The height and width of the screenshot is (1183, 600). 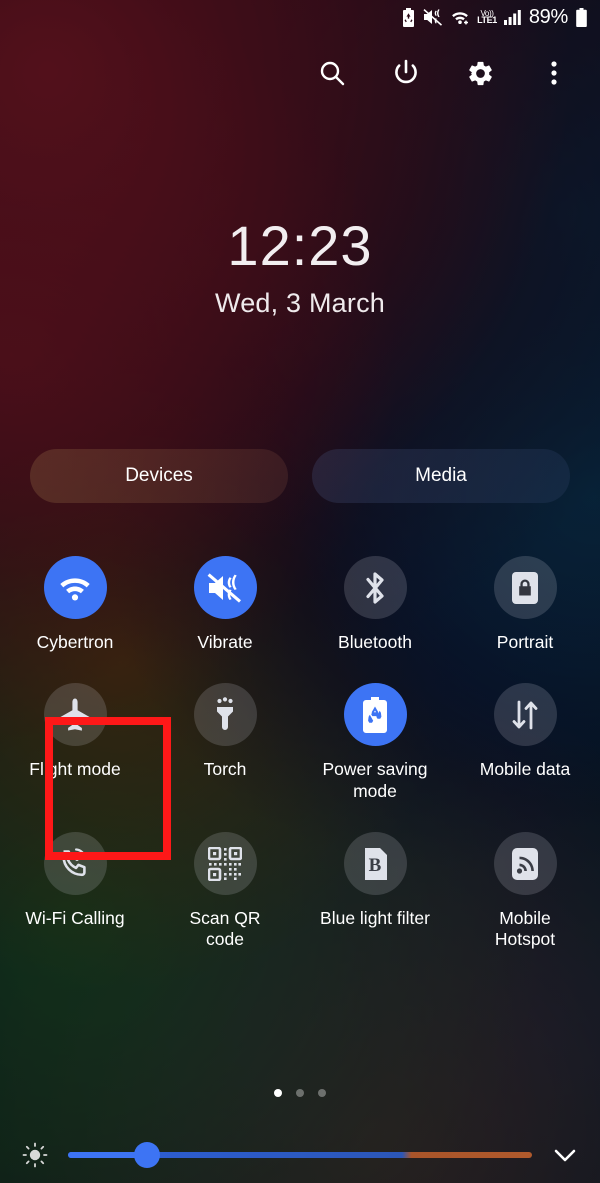 What do you see at coordinates (75, 864) in the screenshot?
I see `wifi-calling-icon` at bounding box center [75, 864].